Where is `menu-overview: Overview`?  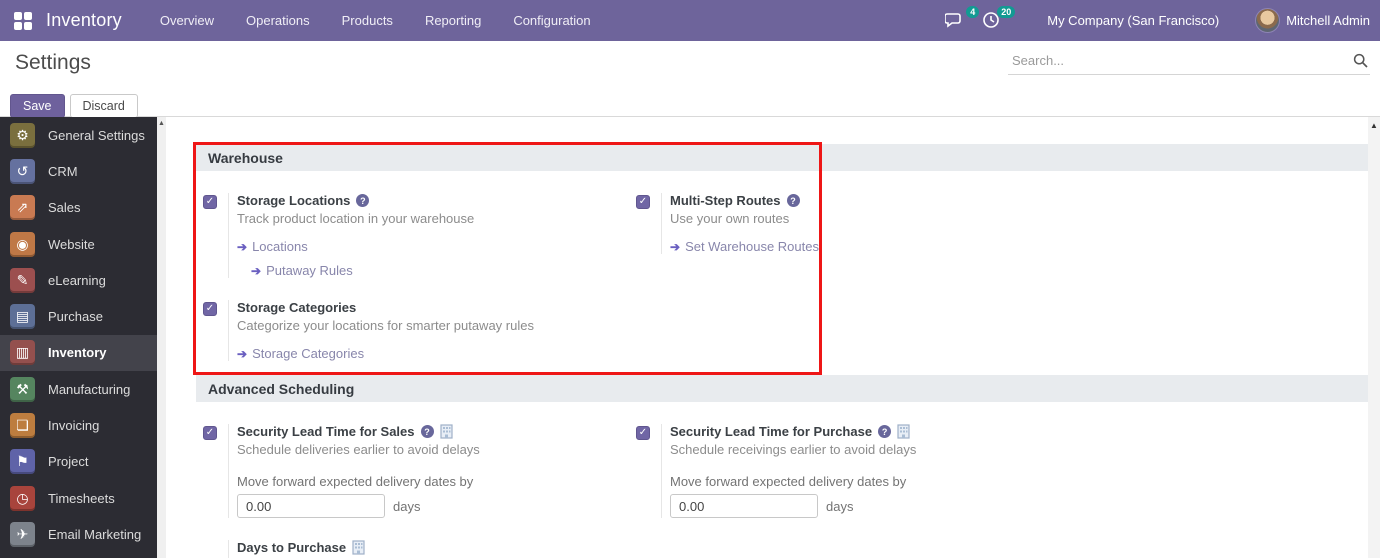
menu-overview: Overview is located at coordinates (187, 20).